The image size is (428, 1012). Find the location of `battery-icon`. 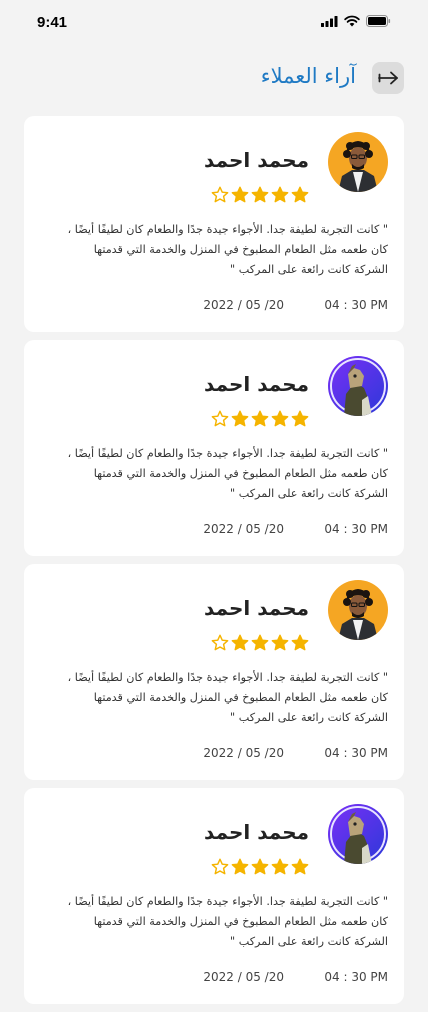

battery-icon is located at coordinates (378, 21).